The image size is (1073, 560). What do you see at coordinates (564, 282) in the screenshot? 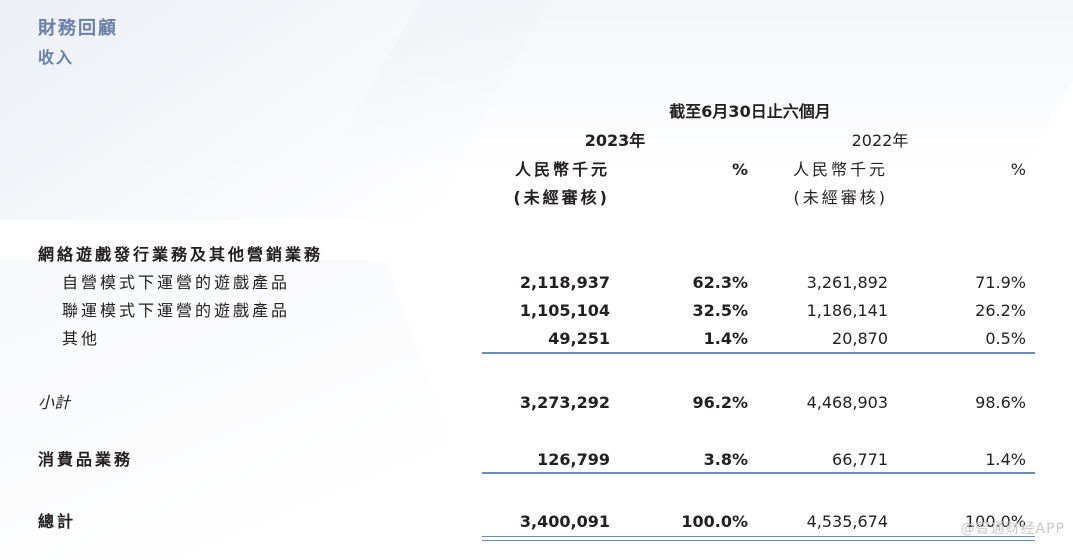
I see `row-value-2023: 2,118,937` at bounding box center [564, 282].